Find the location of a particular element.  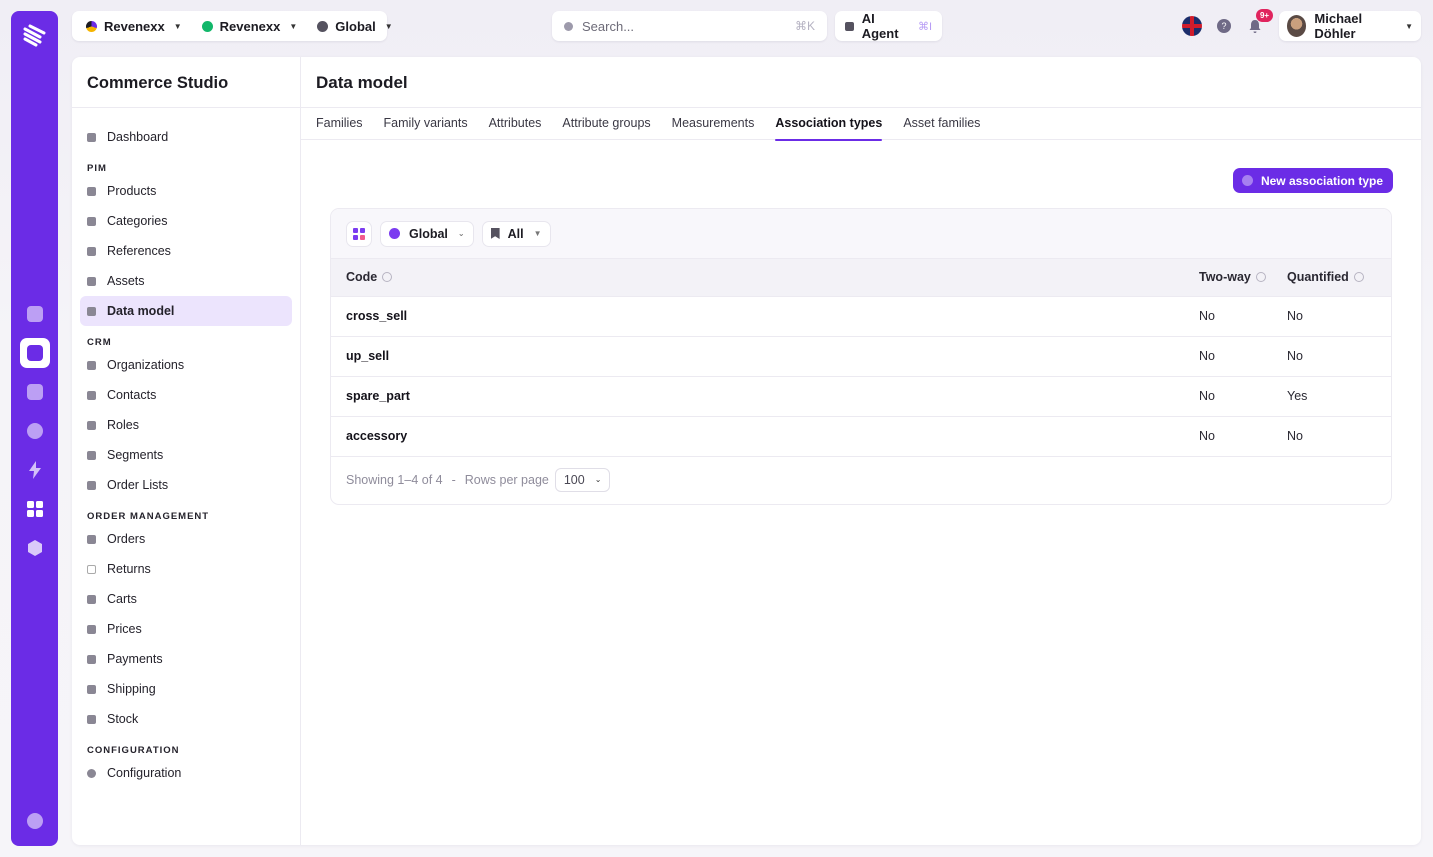

rail-apps-icon is located at coordinates (35, 509).